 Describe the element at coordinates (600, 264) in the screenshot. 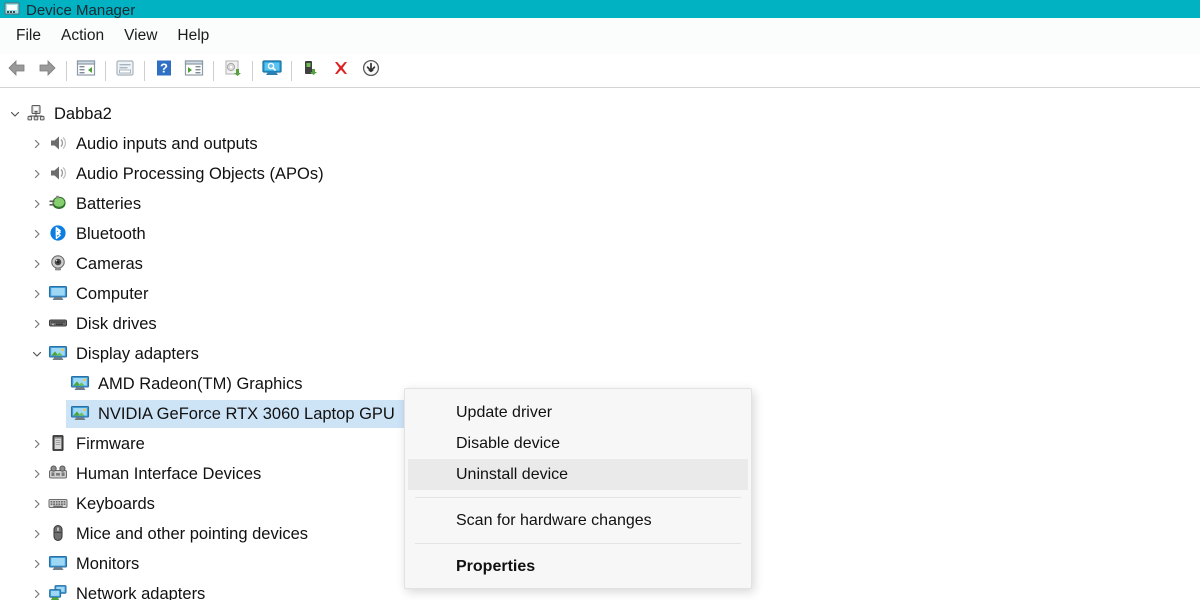

I see `tree-item: Cameras` at that location.